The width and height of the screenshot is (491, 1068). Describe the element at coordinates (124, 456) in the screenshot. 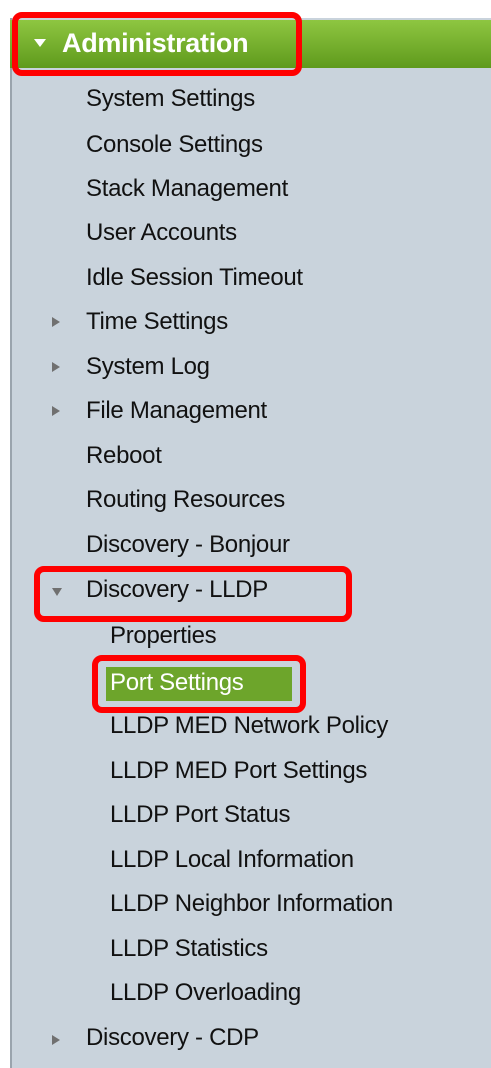

I see `menu-item-reboot: Reboot` at that location.